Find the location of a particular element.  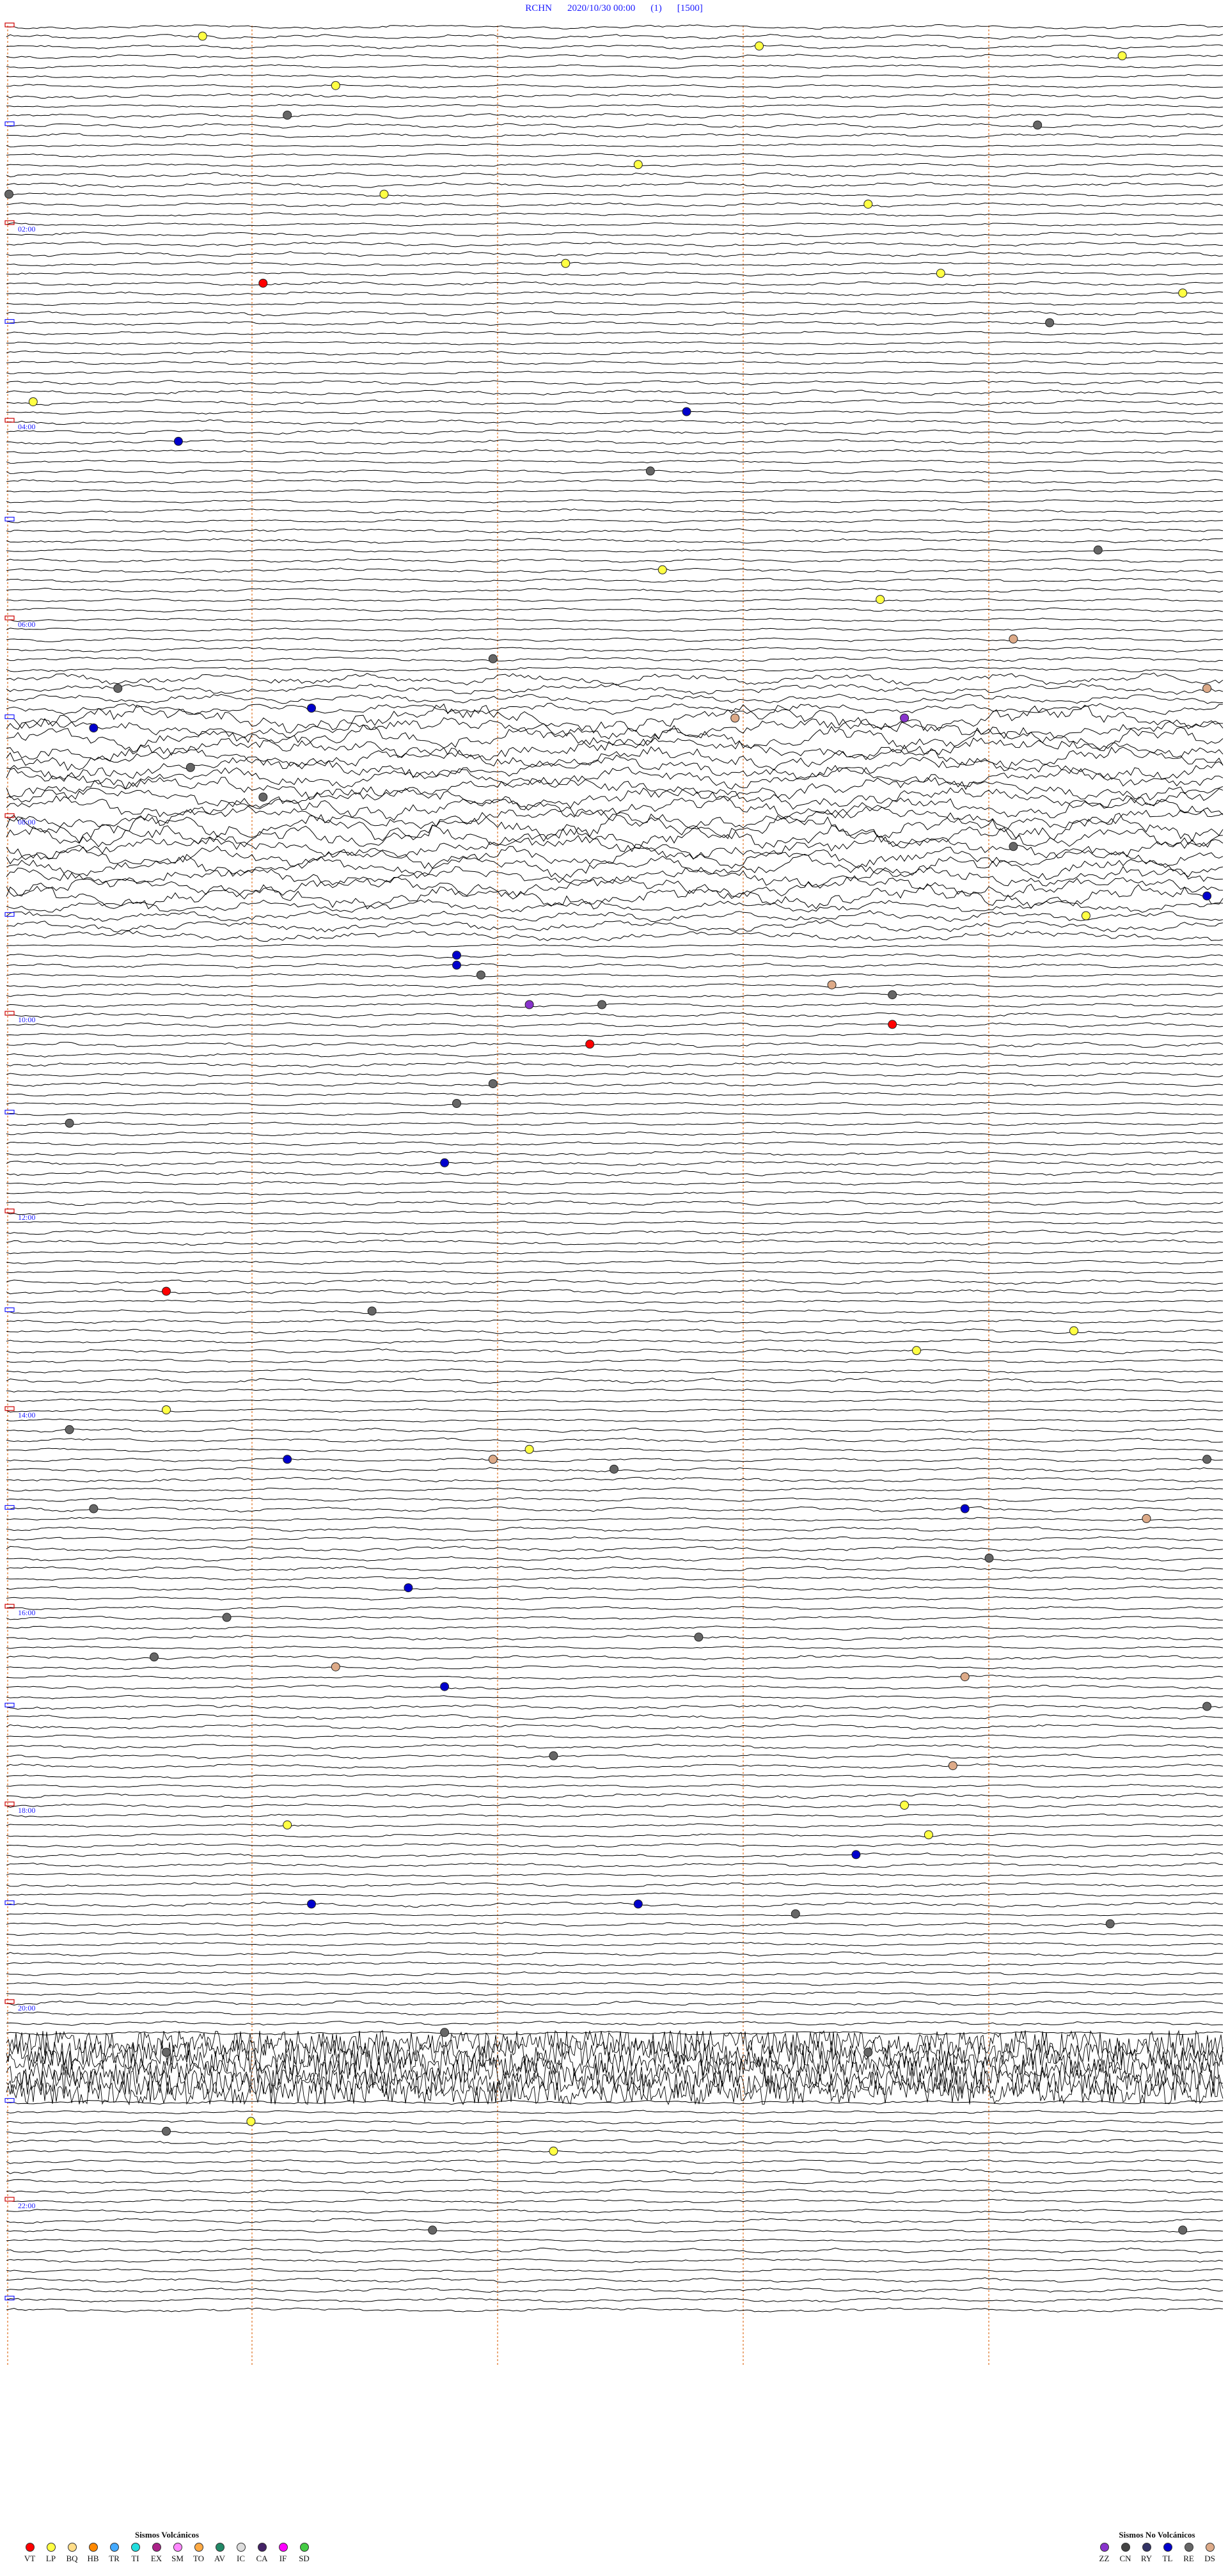

legend-code: AV is located at coordinates (220, 2558).